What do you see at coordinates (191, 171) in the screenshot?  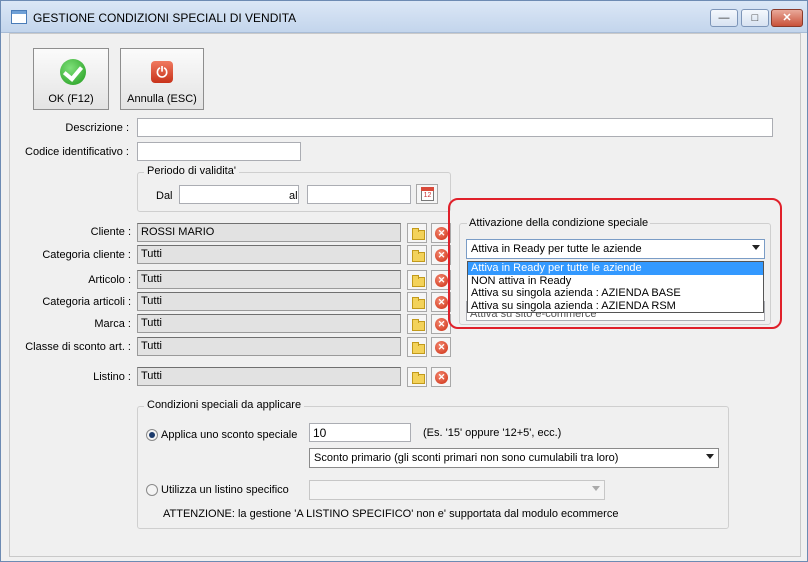 I see `periodo-title: Periodo di validita'` at bounding box center [191, 171].